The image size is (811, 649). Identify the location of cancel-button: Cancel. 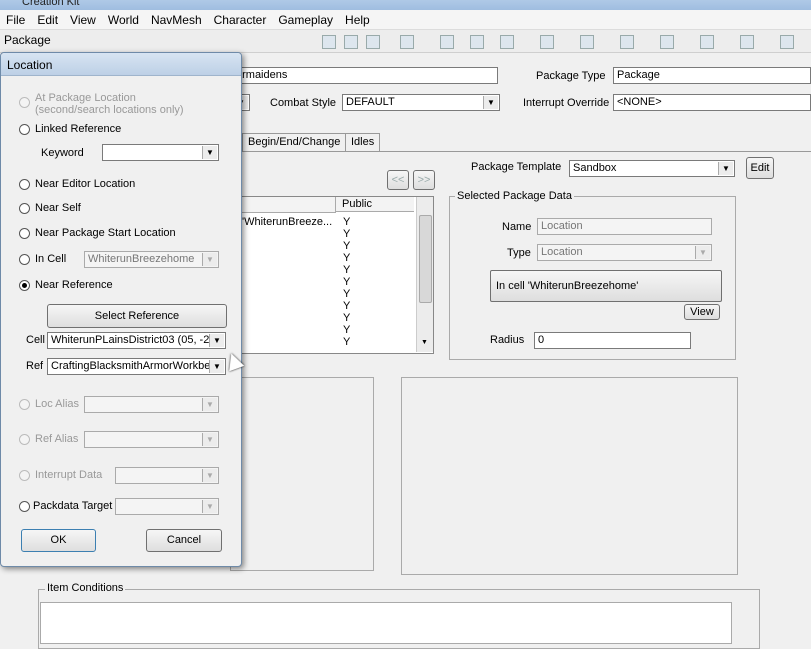
(184, 540).